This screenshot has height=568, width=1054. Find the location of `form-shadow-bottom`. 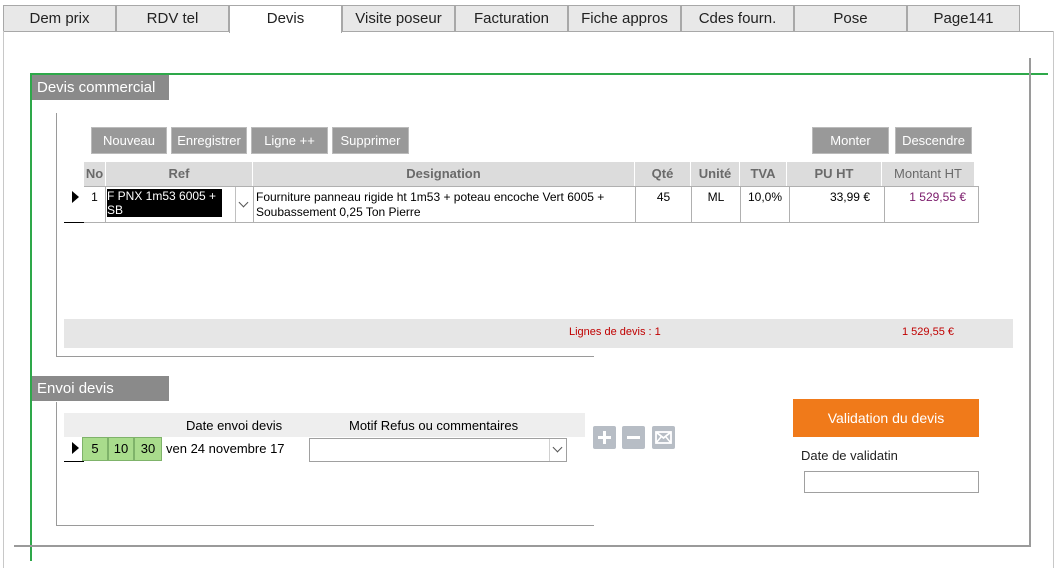

form-shadow-bottom is located at coordinates (522, 546).